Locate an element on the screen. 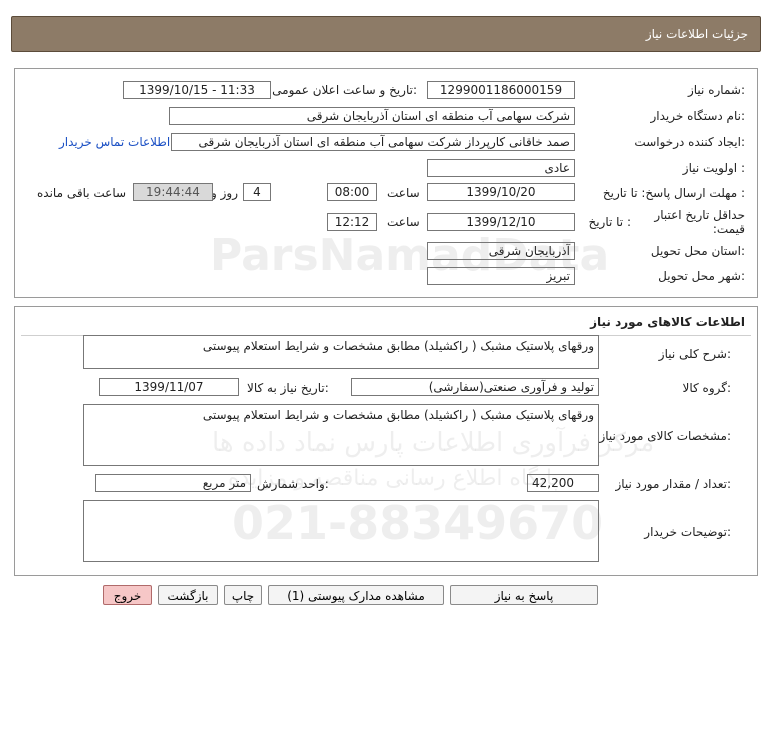 Image resolution: width=770 pixels, height=745 pixels. goods-group-label: گروه کالا: is located at coordinates (707, 388).